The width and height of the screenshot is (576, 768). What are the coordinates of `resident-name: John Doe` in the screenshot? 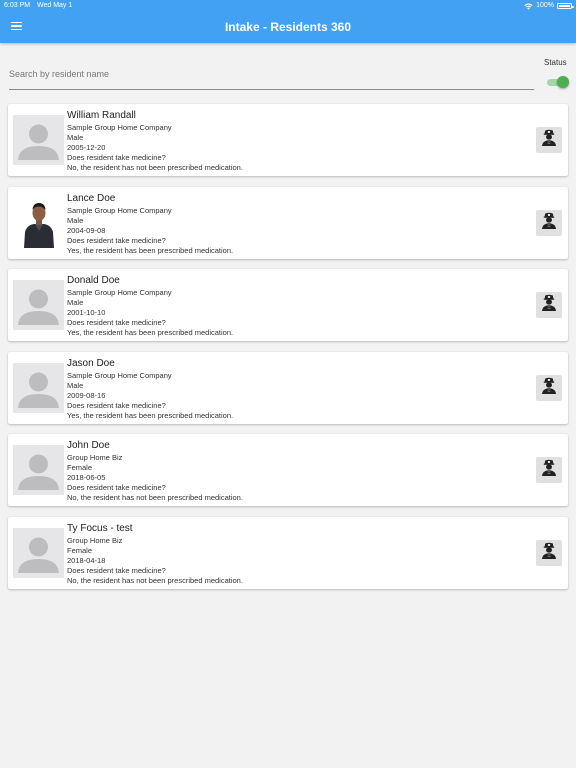 It's located at (88, 445).